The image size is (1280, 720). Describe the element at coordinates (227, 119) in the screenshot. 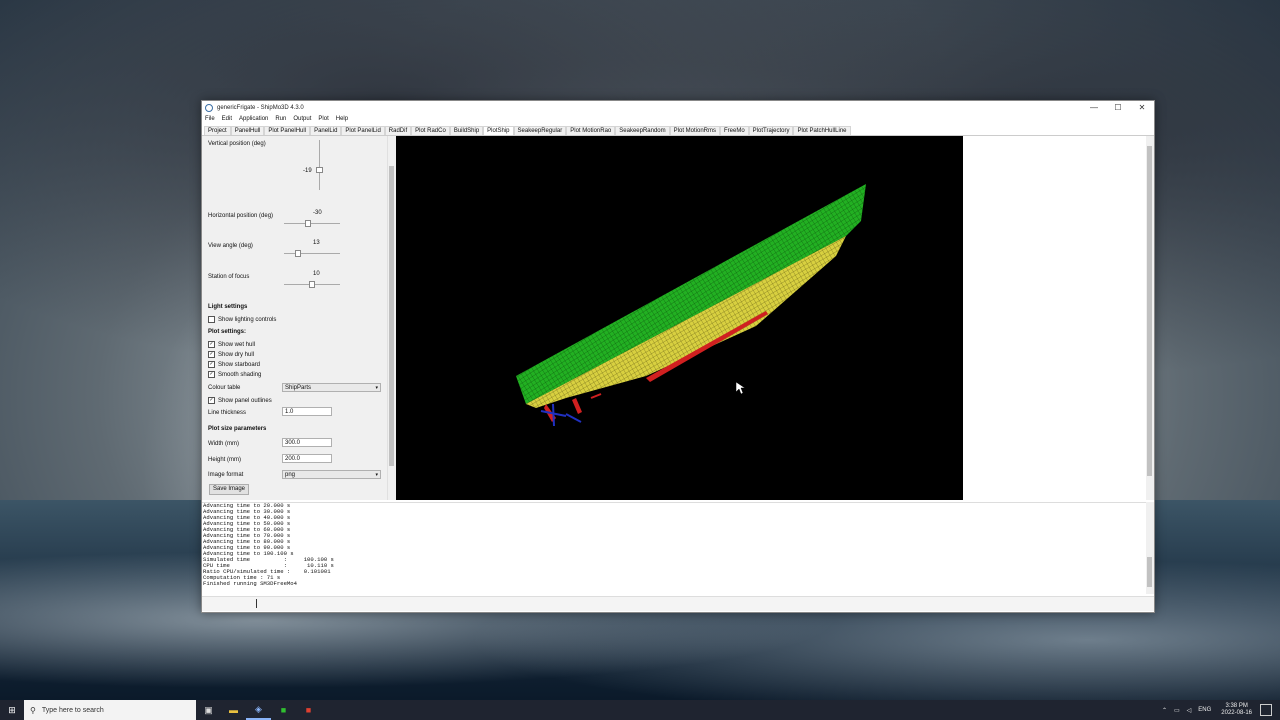

I see `menu-edit: Edit` at that location.